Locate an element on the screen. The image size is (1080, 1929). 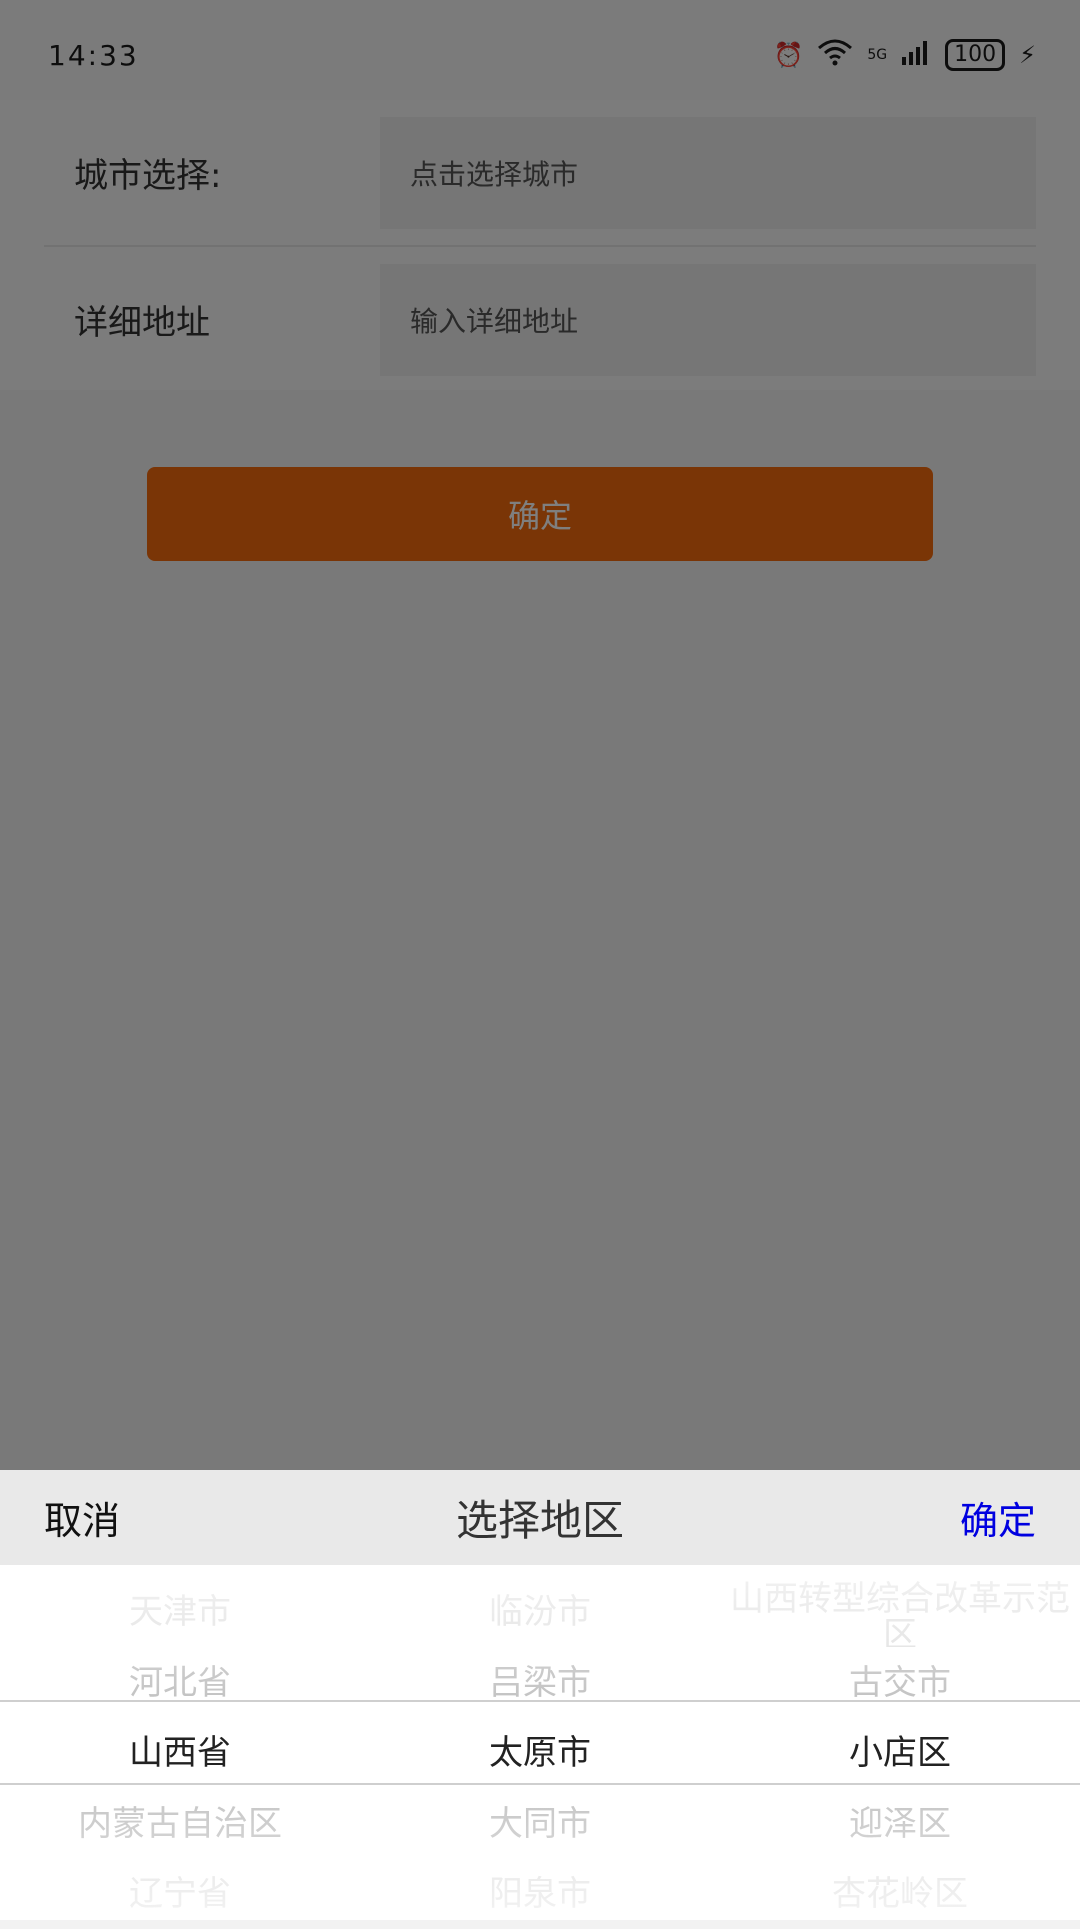
province-option: 辽宁省 is located at coordinates (180, 1894).